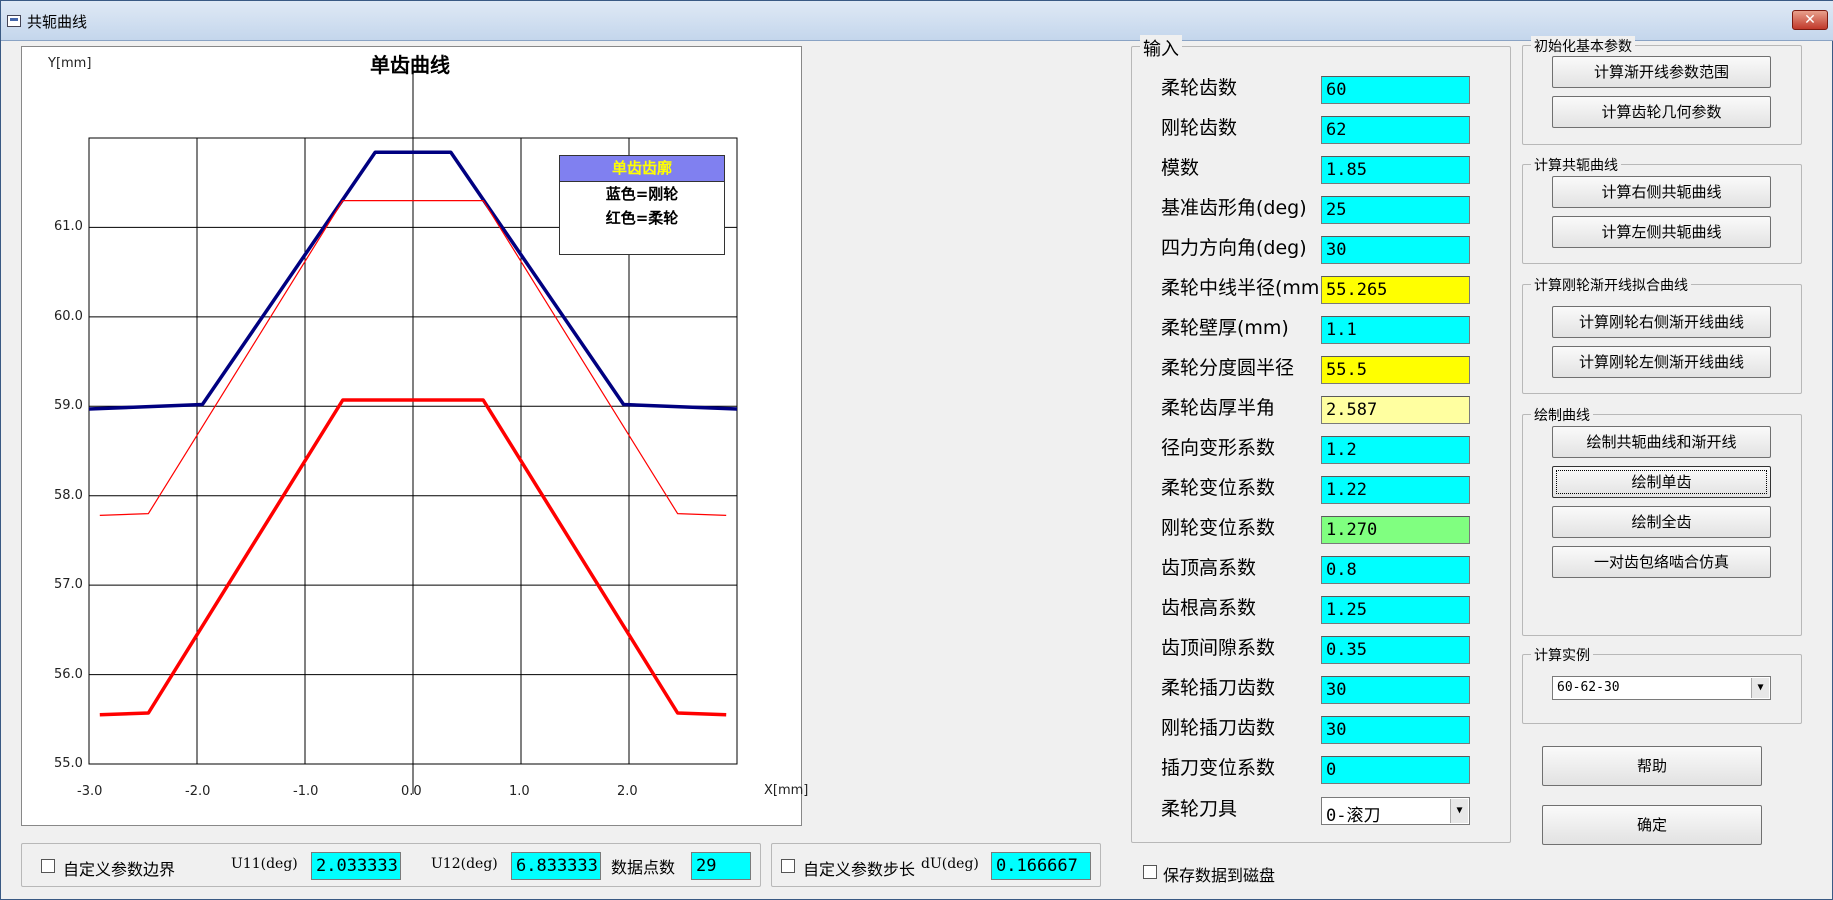  I want to click on field-input: 60, so click(1395, 90).